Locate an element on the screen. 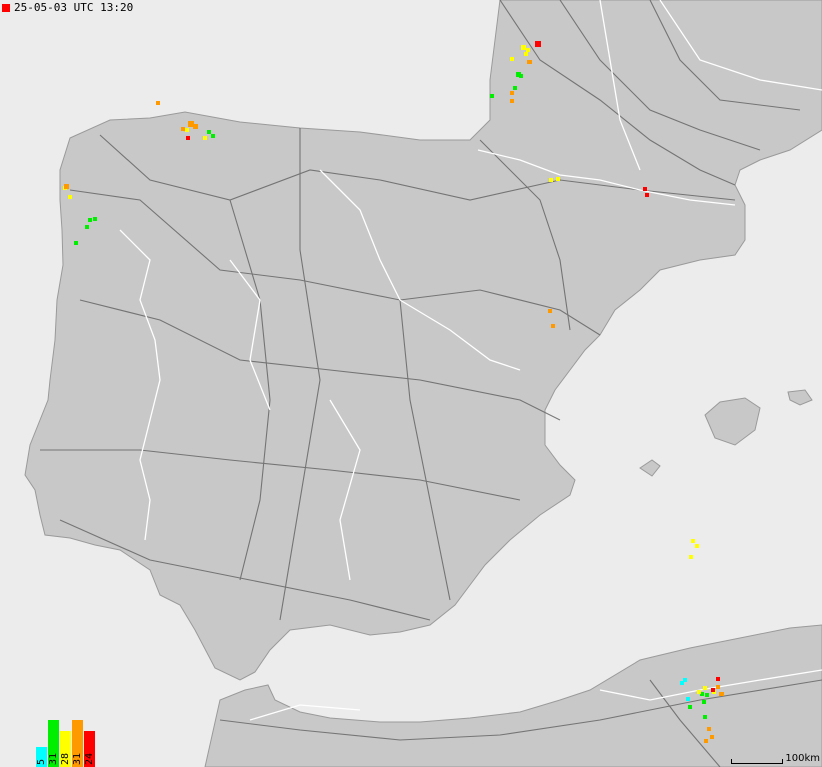 The height and width of the screenshot is (767, 822). timestamp-label: 25-05-03 UTC 13:20 is located at coordinates (67, 7).